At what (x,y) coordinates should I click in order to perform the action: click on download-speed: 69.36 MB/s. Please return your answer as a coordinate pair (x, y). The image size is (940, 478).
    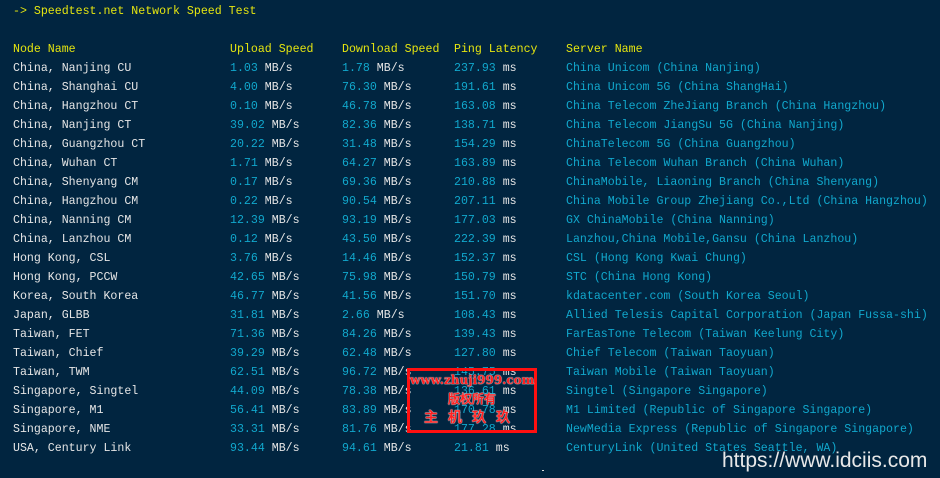
    Looking at the image, I should click on (377, 182).